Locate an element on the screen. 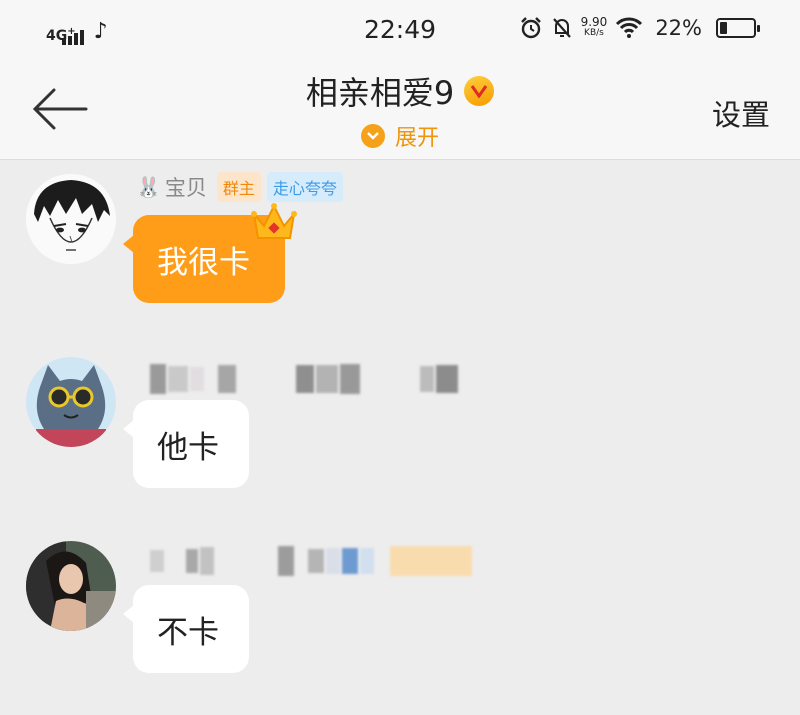 The image size is (800, 715). expand-toggle: 展开 is located at coordinates (400, 136).